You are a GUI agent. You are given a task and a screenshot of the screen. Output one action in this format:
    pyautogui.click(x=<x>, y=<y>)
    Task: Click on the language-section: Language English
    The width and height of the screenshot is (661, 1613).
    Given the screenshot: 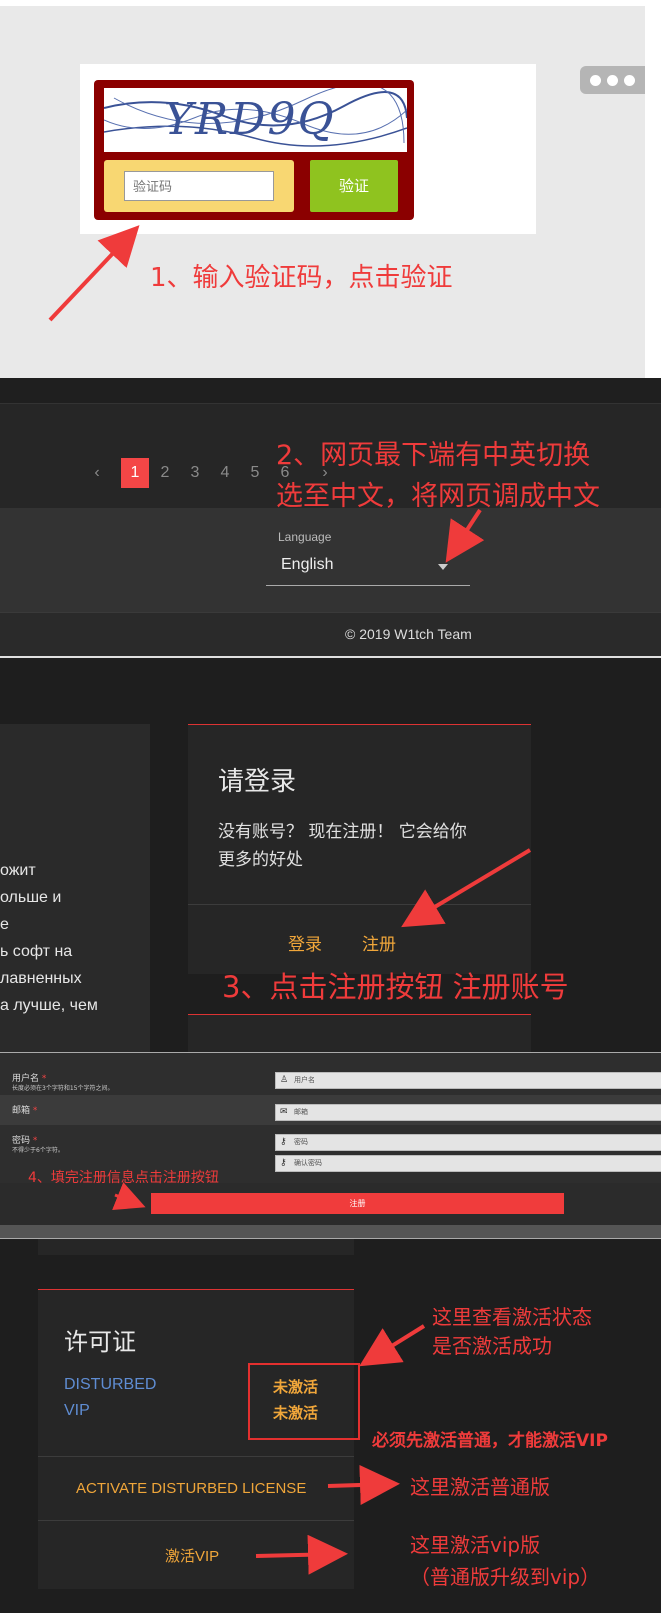 What is the action you would take?
    pyautogui.click(x=330, y=560)
    